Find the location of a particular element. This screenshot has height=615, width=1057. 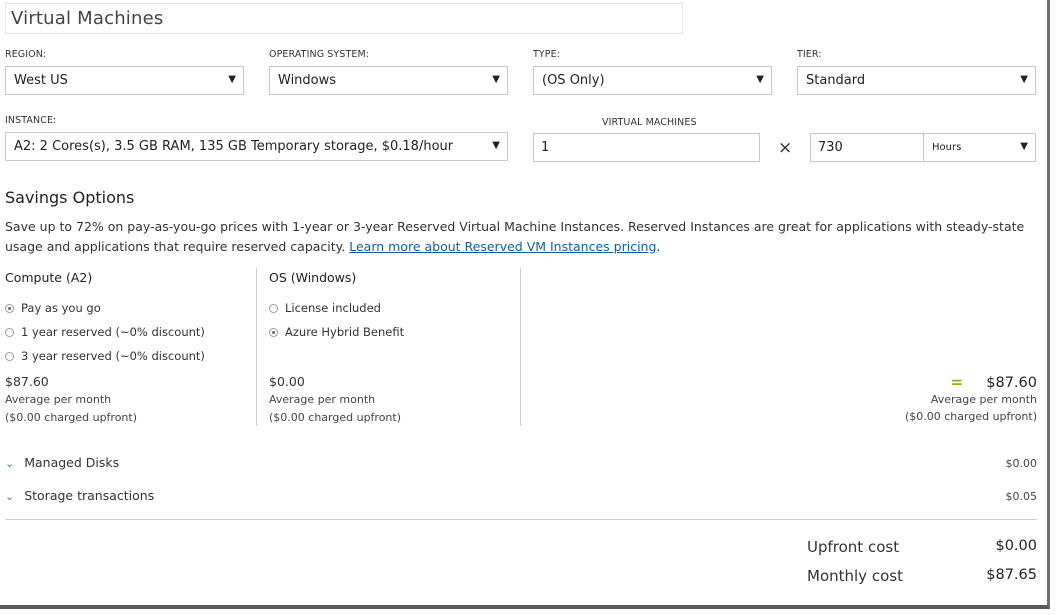

storage-transactions-toggle: ⌄ Storage transactions is located at coordinates (79, 495).